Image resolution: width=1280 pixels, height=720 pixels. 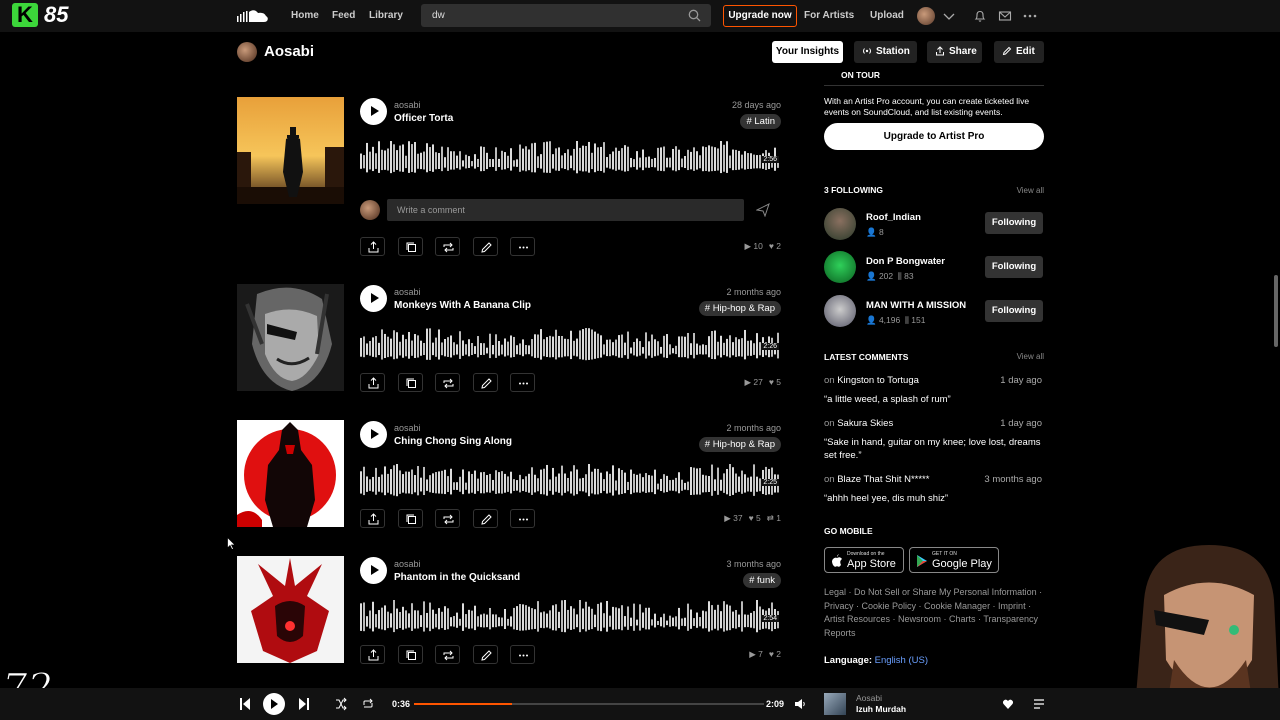 I want to click on repeat-icon, so click(x=368, y=704).